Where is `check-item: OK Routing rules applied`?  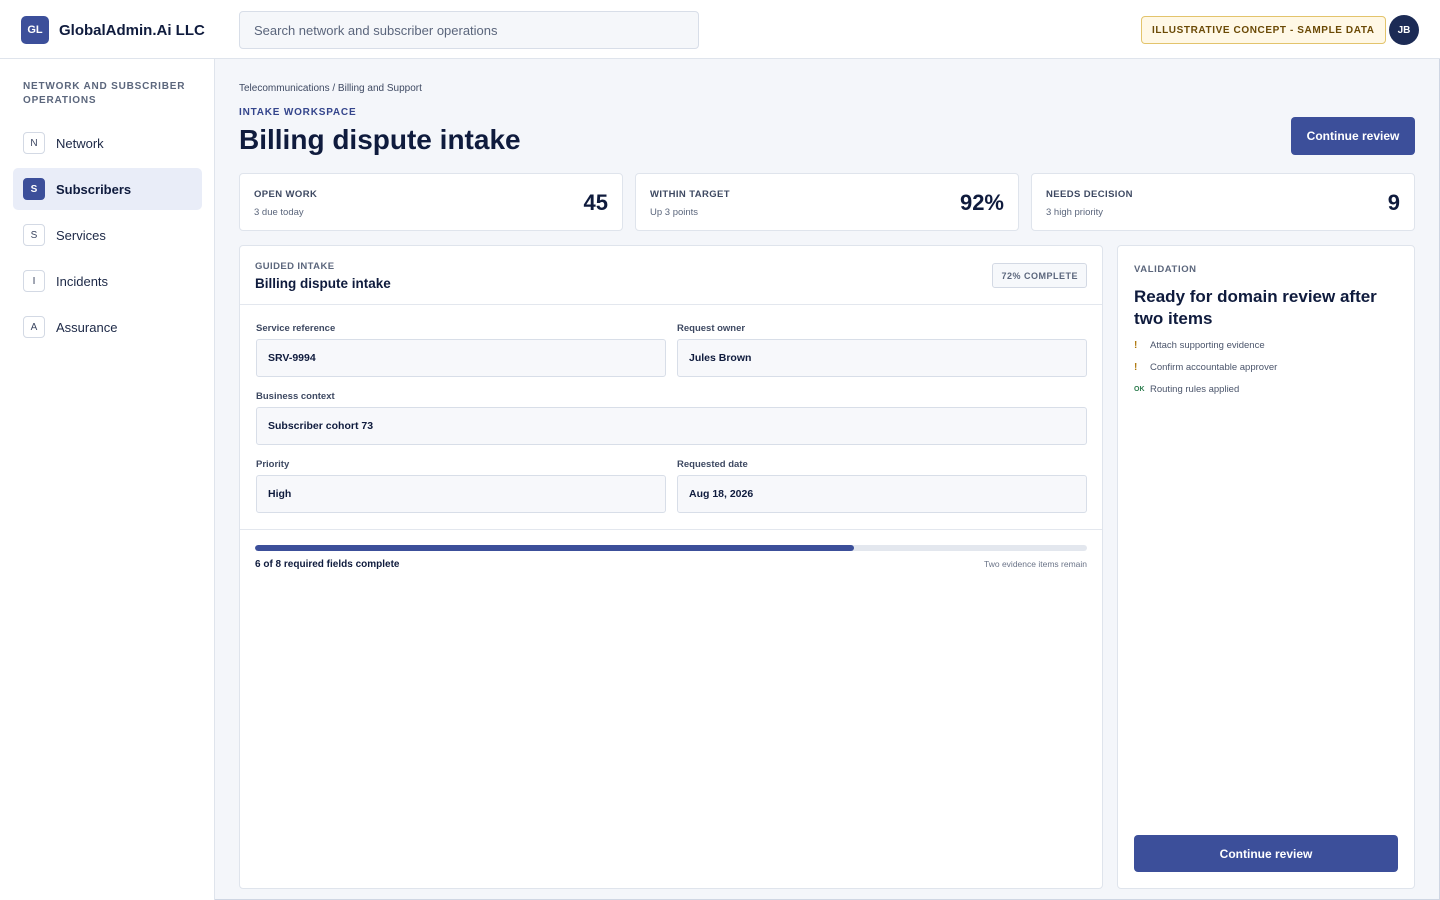 check-item: OK Routing rules applied is located at coordinates (1186, 389).